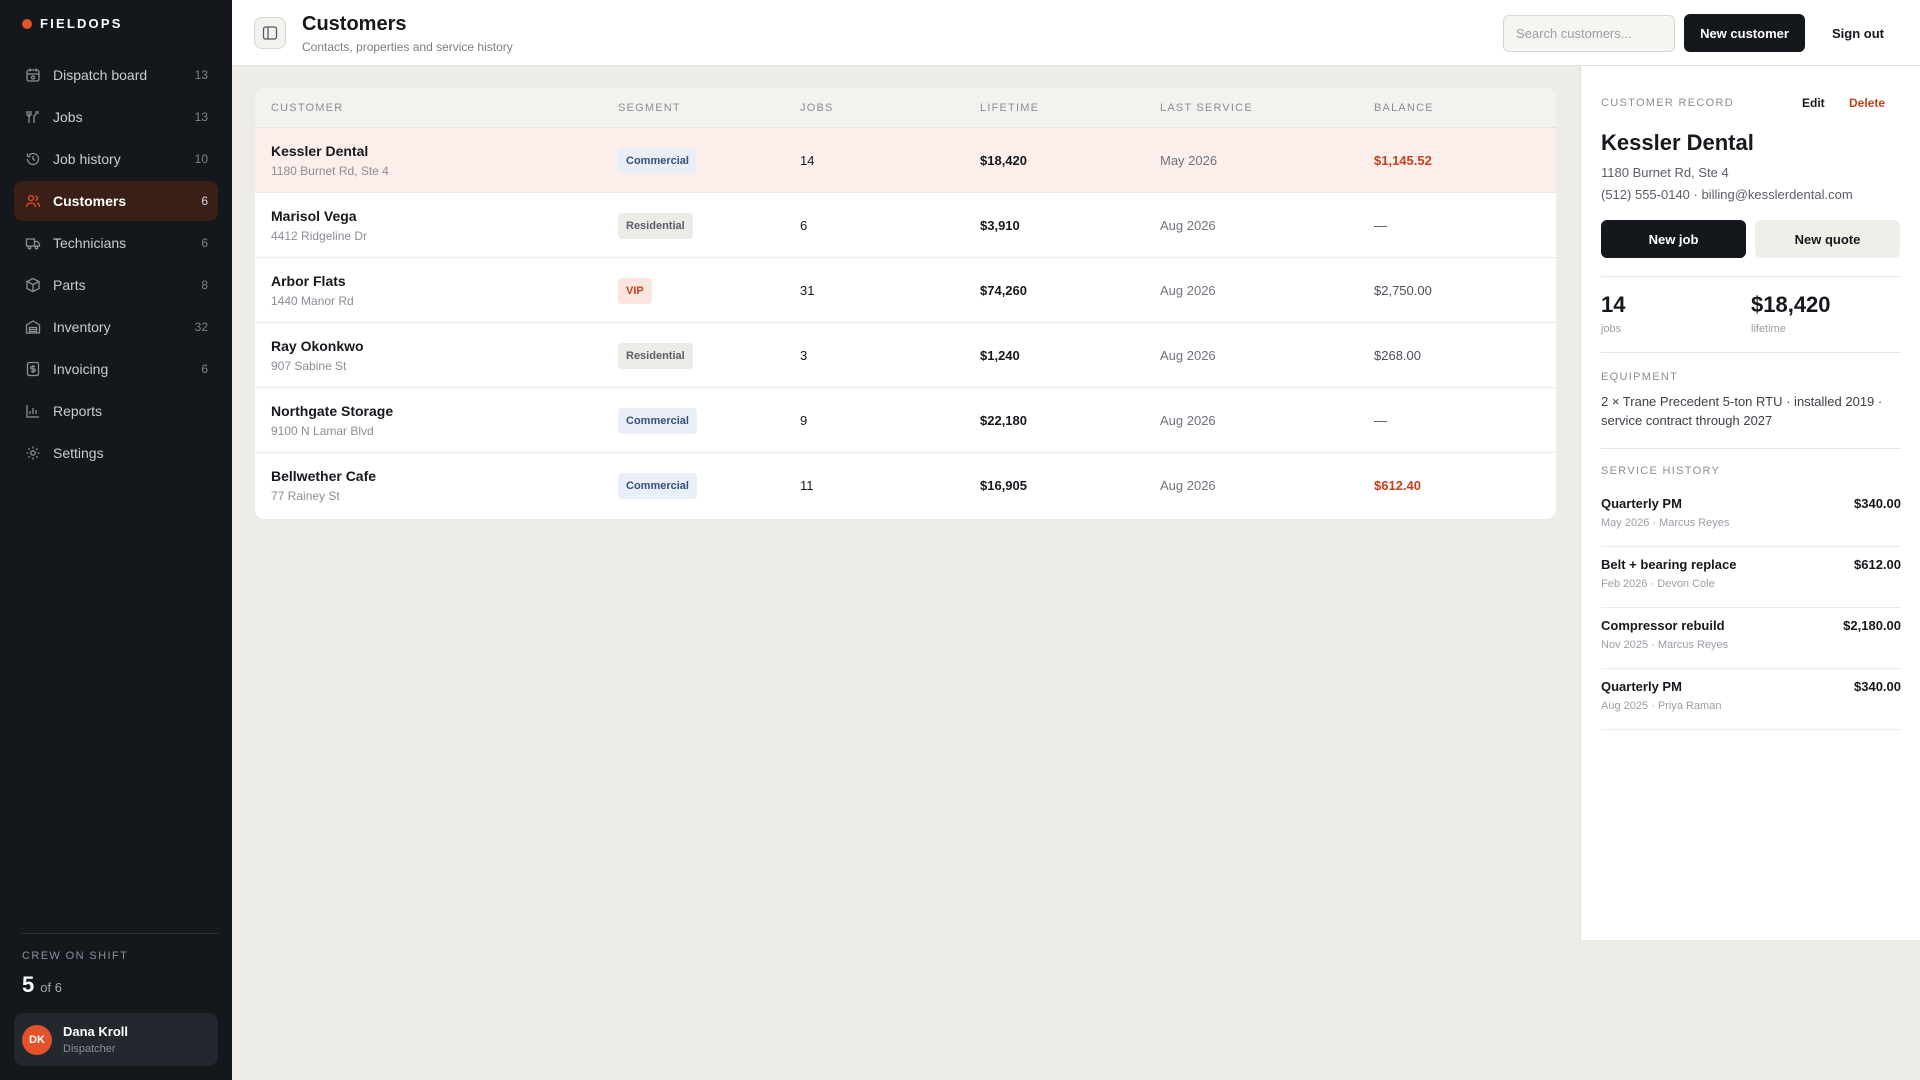  Describe the element at coordinates (1000, 355) in the screenshot. I see `lifetime-value: $1,240` at that location.